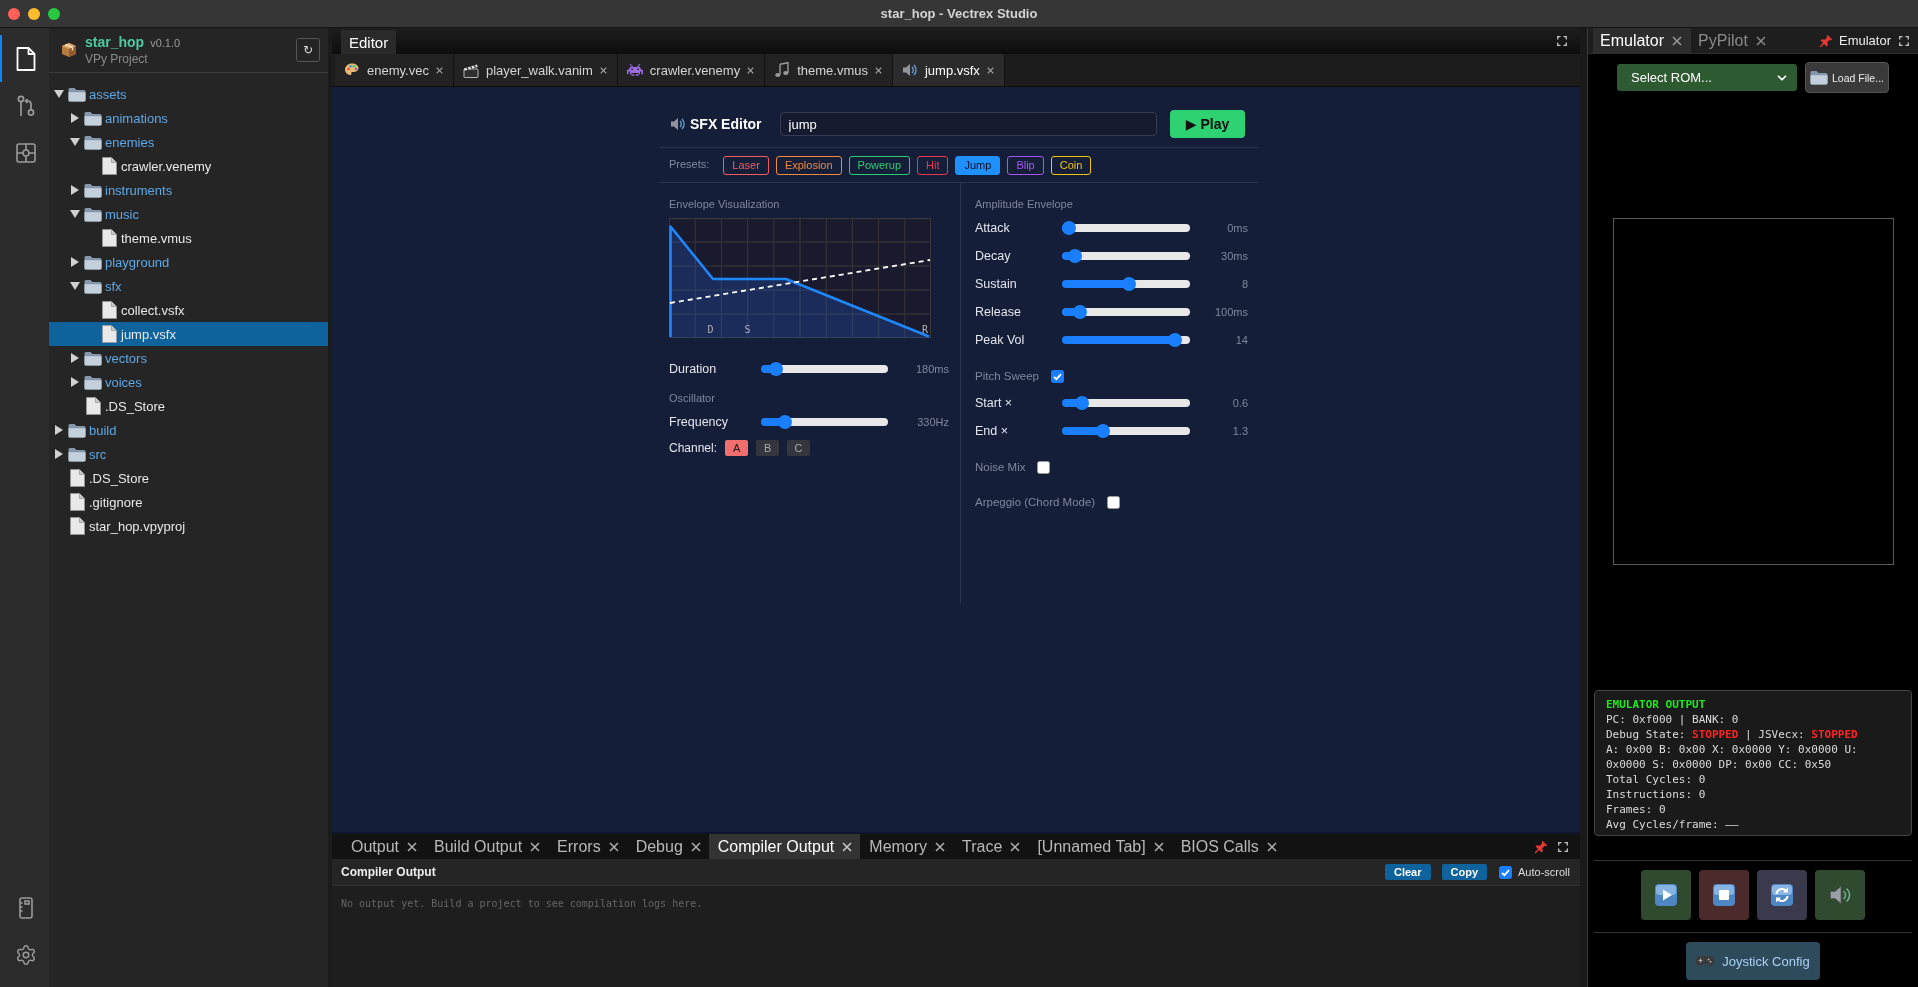  What do you see at coordinates (1733, 40) in the screenshot?
I see `panel-tab: PyPilot` at bounding box center [1733, 40].